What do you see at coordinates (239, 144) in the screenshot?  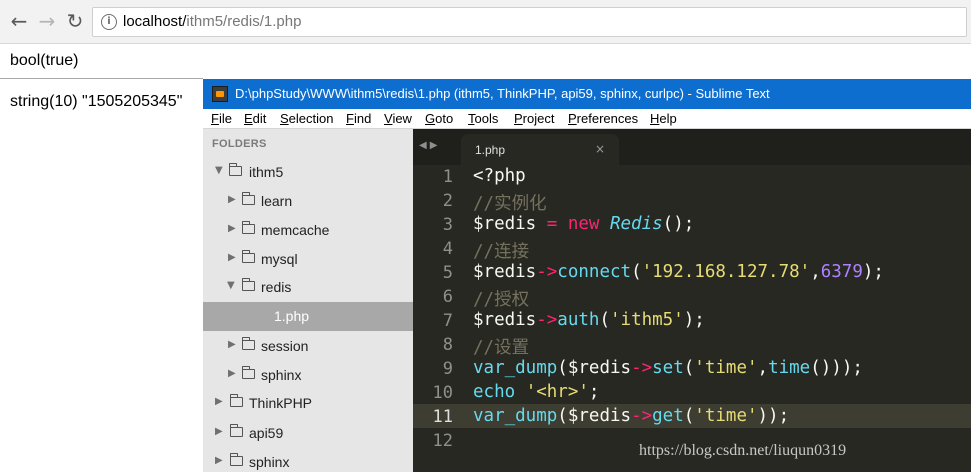 I see `folders-header: FOLDERS` at bounding box center [239, 144].